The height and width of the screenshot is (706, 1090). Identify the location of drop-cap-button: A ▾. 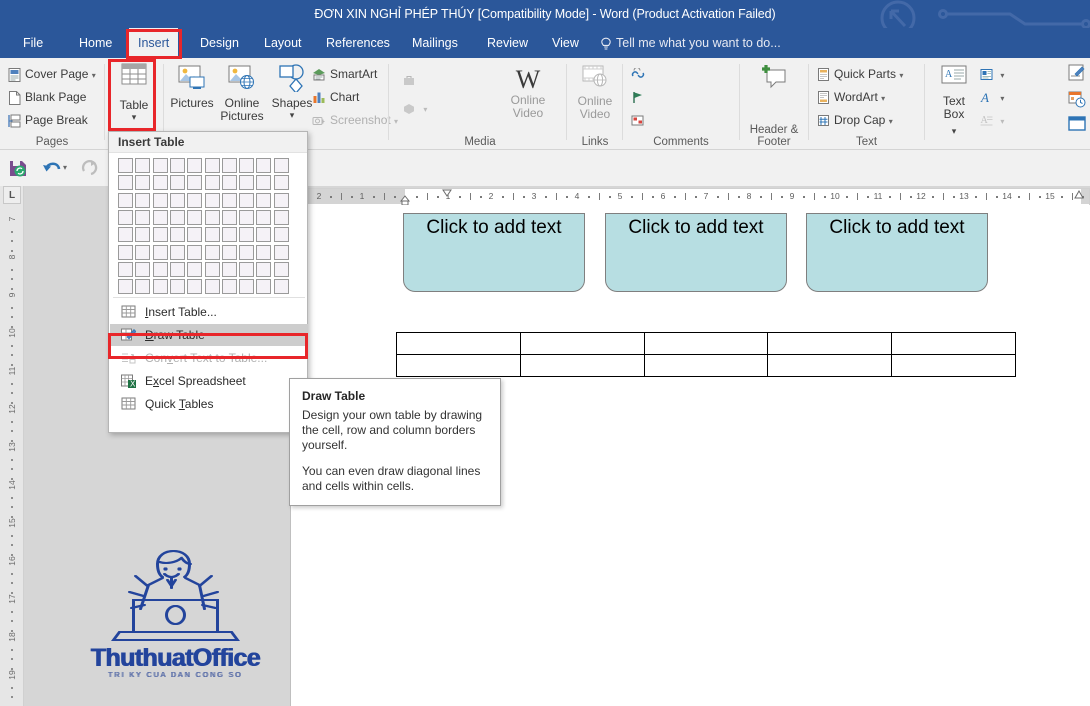
(992, 121).